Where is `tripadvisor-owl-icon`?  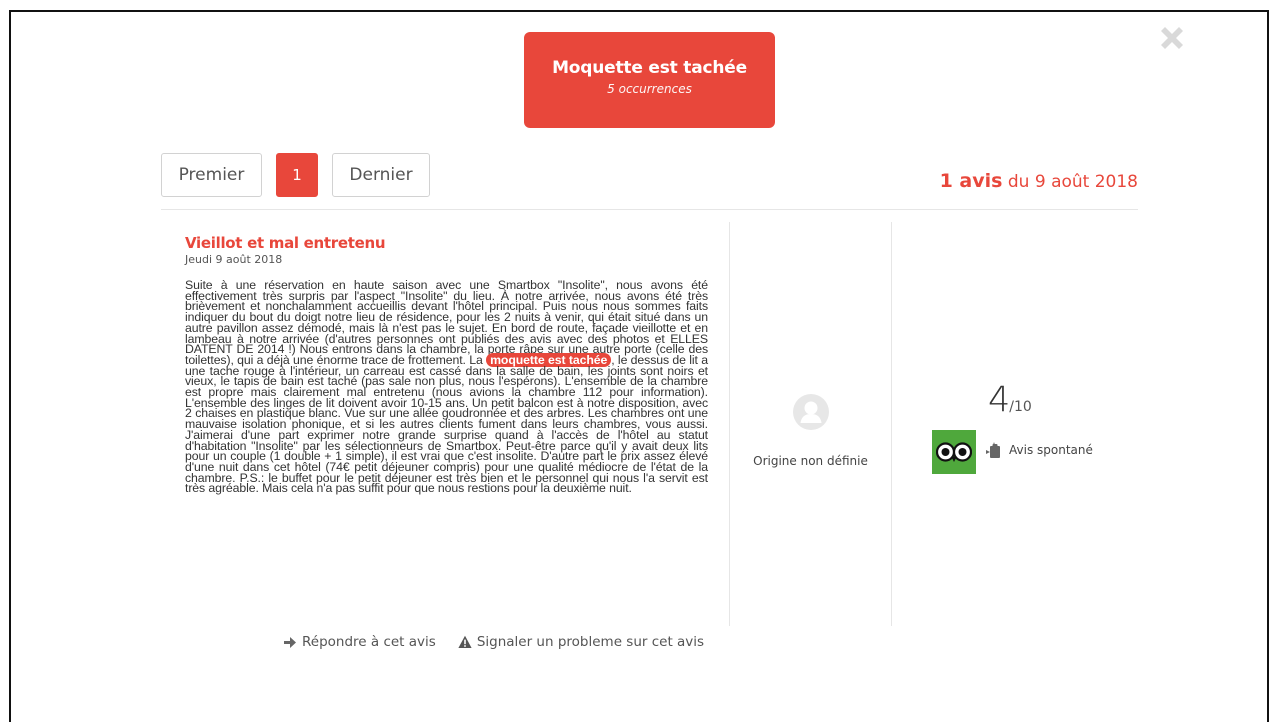 tripadvisor-owl-icon is located at coordinates (954, 452).